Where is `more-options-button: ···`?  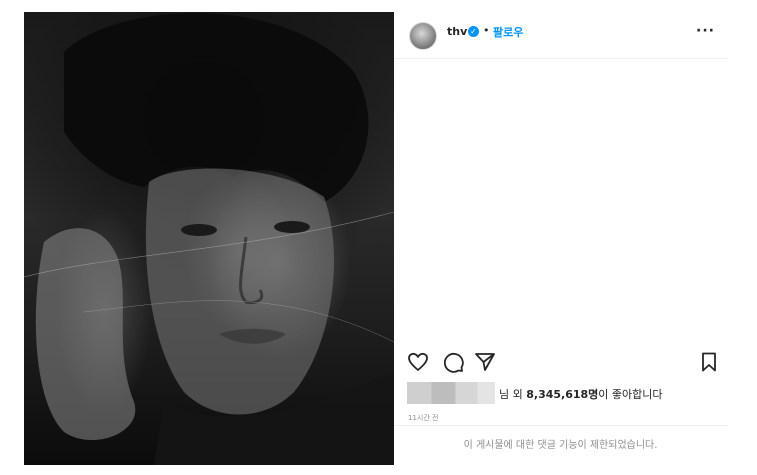
more-options-button: ··· is located at coordinates (705, 31).